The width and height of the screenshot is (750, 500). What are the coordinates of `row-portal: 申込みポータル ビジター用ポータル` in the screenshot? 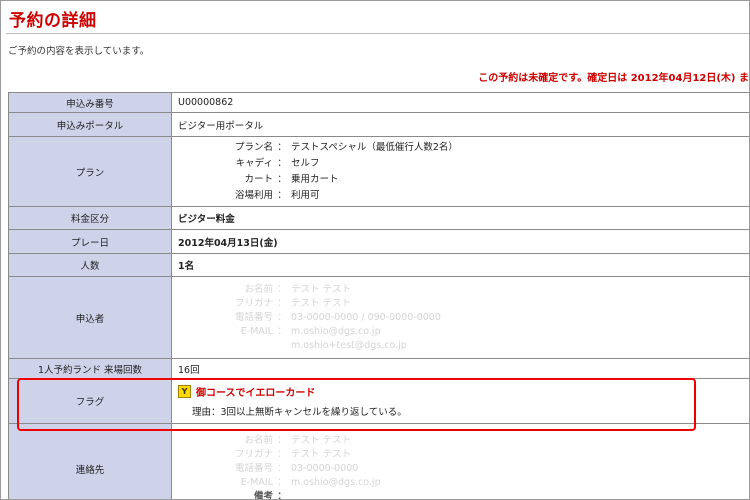 It's located at (378, 124).